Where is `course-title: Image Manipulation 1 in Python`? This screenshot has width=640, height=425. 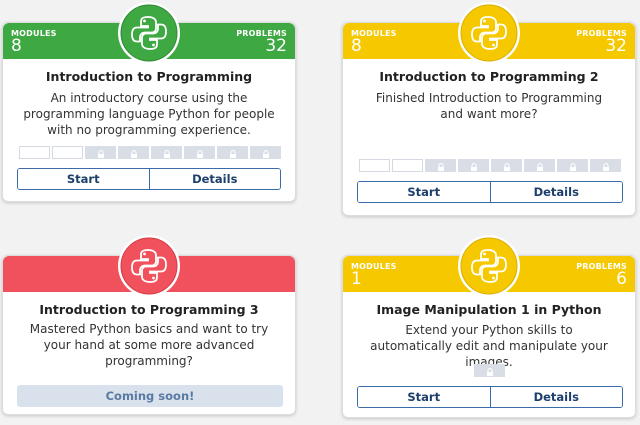
course-title: Image Manipulation 1 in Python is located at coordinates (489, 309).